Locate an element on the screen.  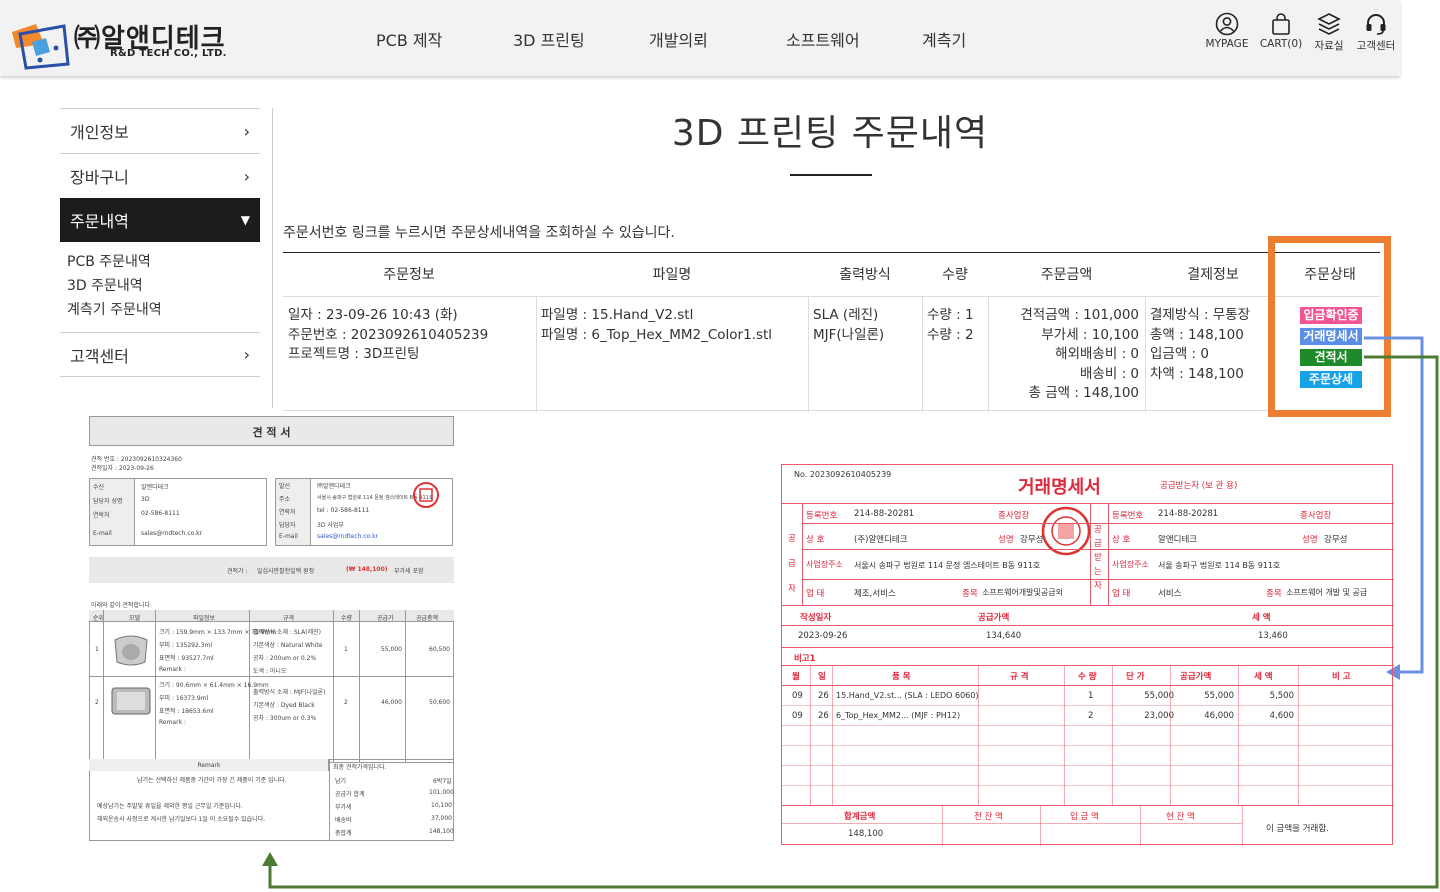
invoice-supplier-name: (주)알앤디테크 is located at coordinates (881, 540).